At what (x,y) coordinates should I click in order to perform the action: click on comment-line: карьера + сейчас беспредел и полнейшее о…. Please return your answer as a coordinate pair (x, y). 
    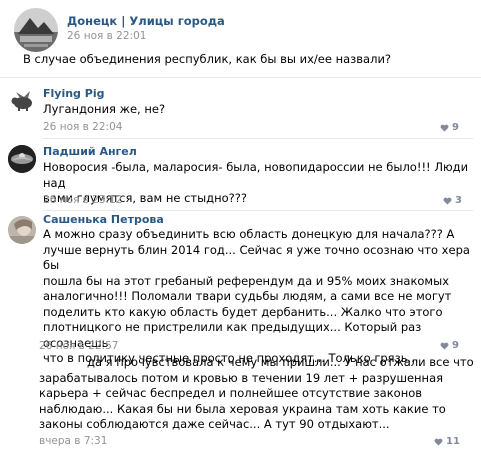
    Looking at the image, I should click on (231, 393).